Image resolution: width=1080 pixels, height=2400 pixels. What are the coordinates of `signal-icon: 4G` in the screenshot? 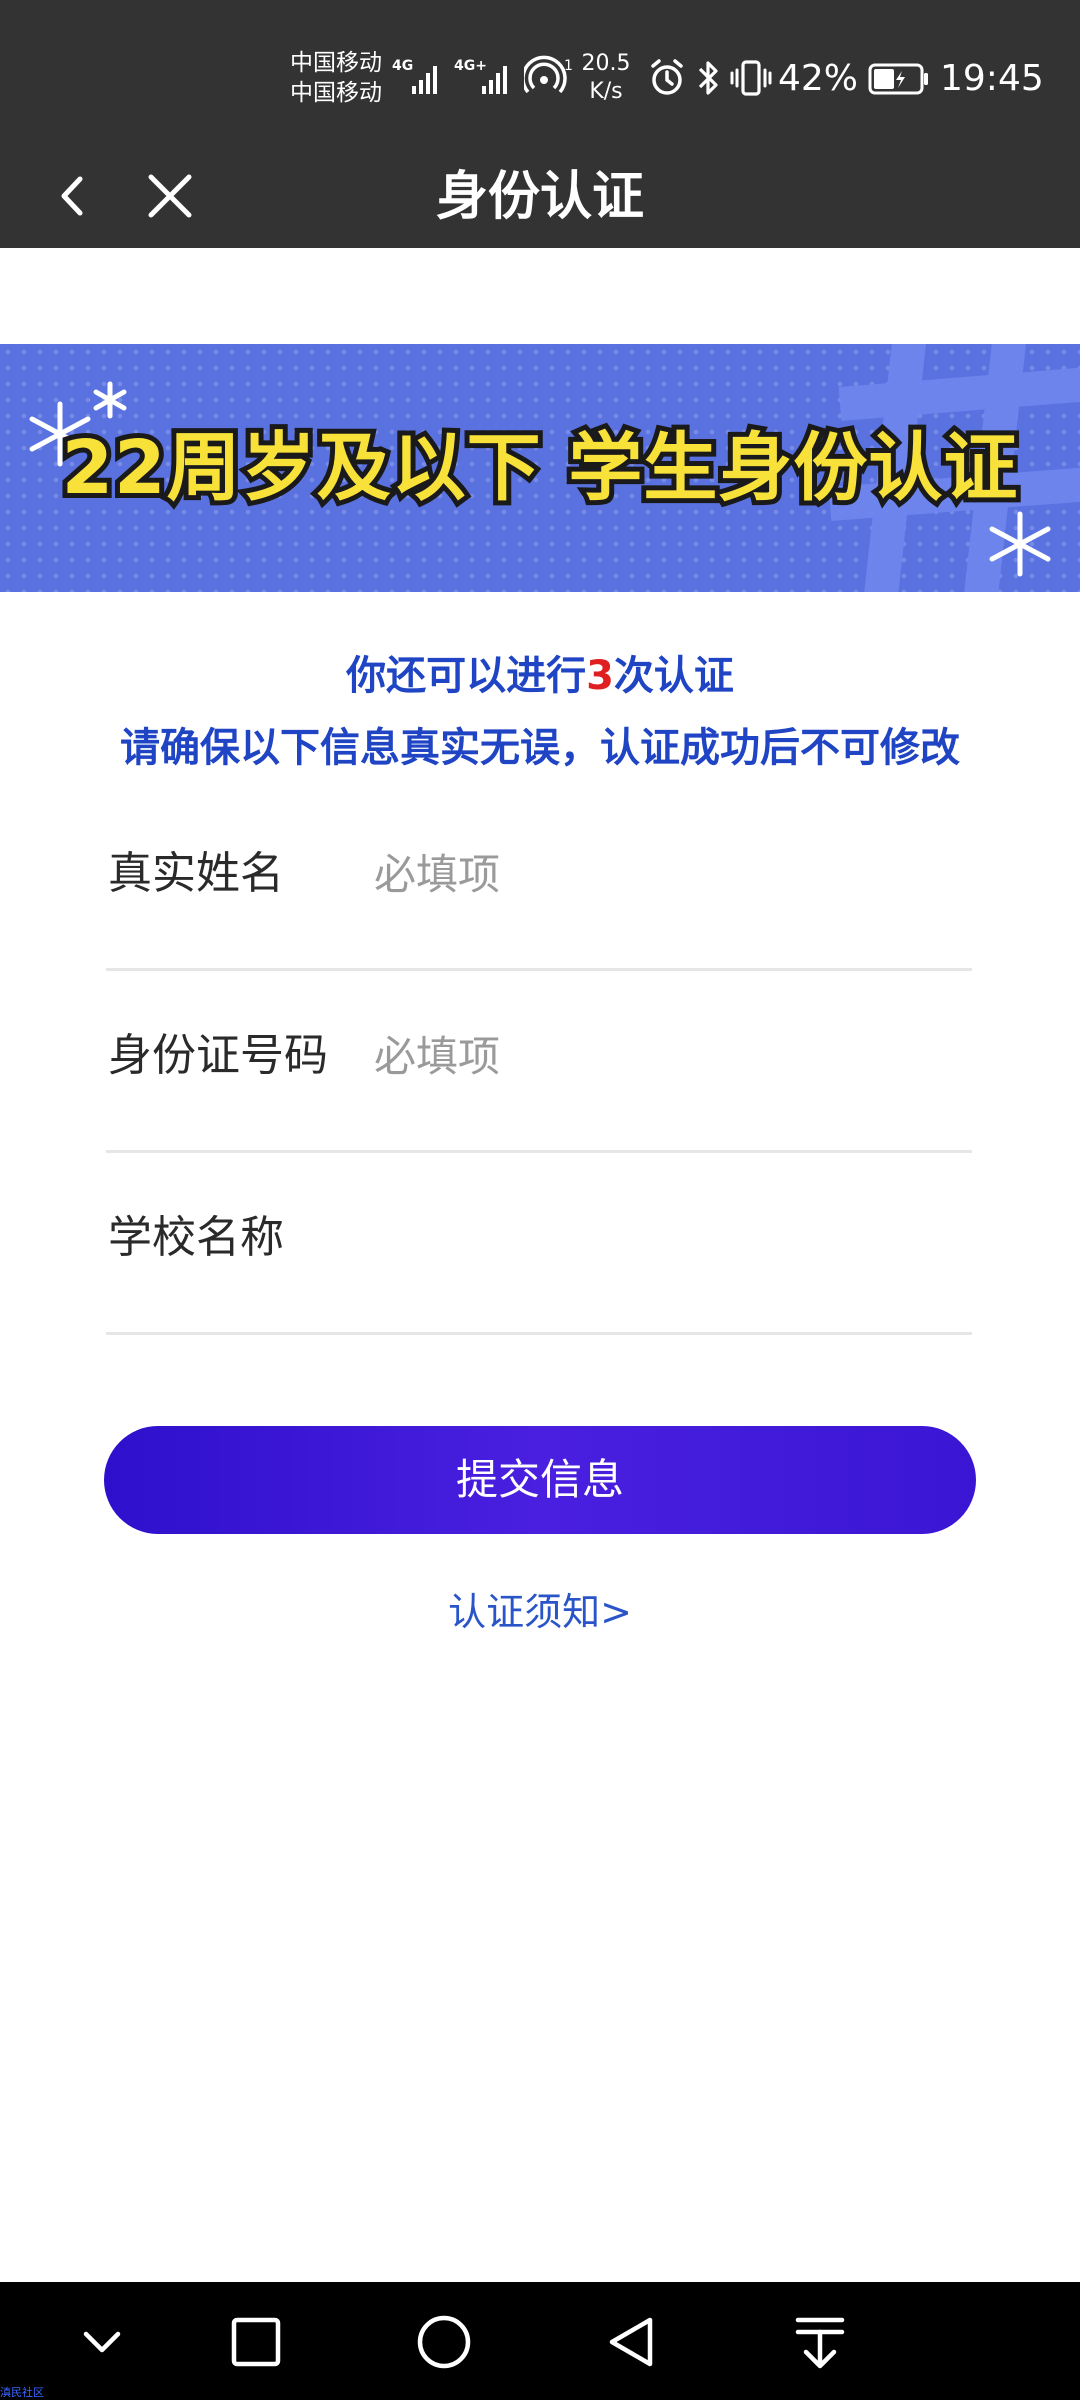 It's located at (414, 76).